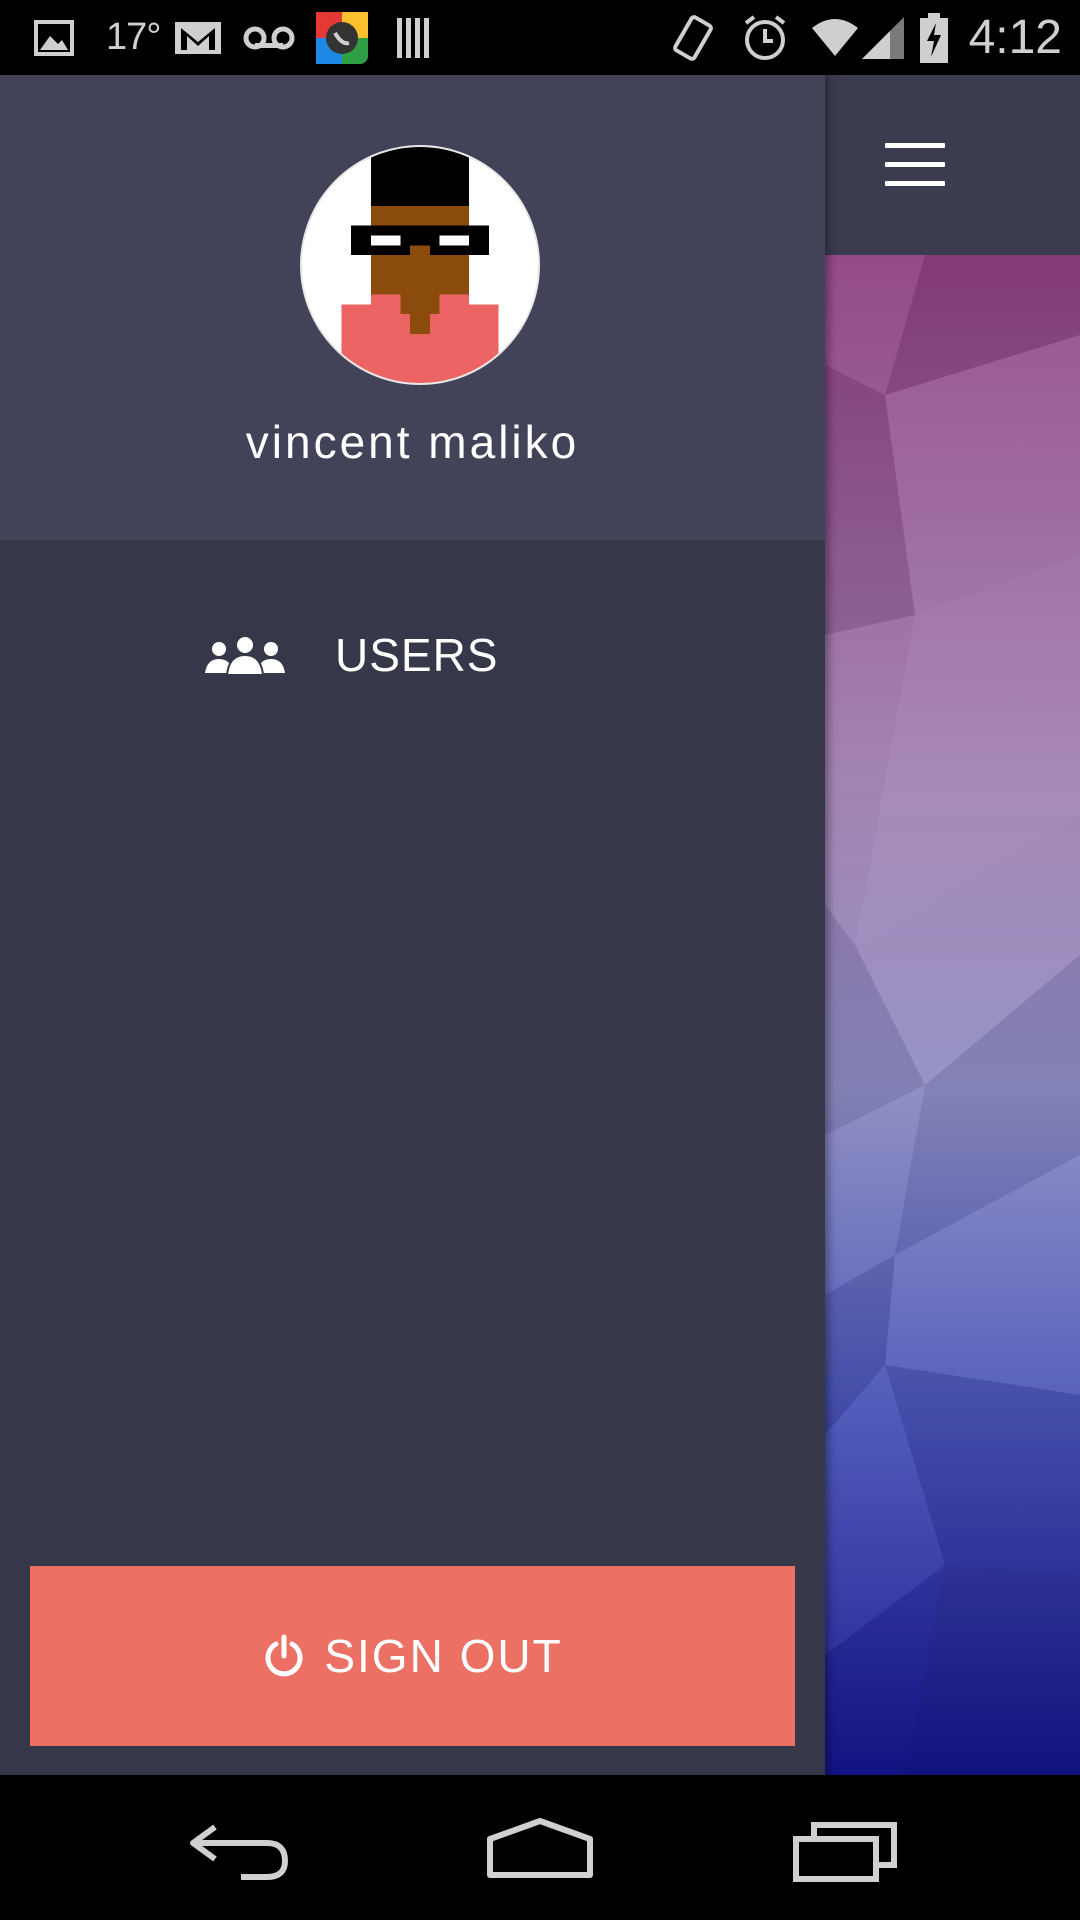 This screenshot has height=1920, width=1080. I want to click on hangouts-icon, so click(342, 37).